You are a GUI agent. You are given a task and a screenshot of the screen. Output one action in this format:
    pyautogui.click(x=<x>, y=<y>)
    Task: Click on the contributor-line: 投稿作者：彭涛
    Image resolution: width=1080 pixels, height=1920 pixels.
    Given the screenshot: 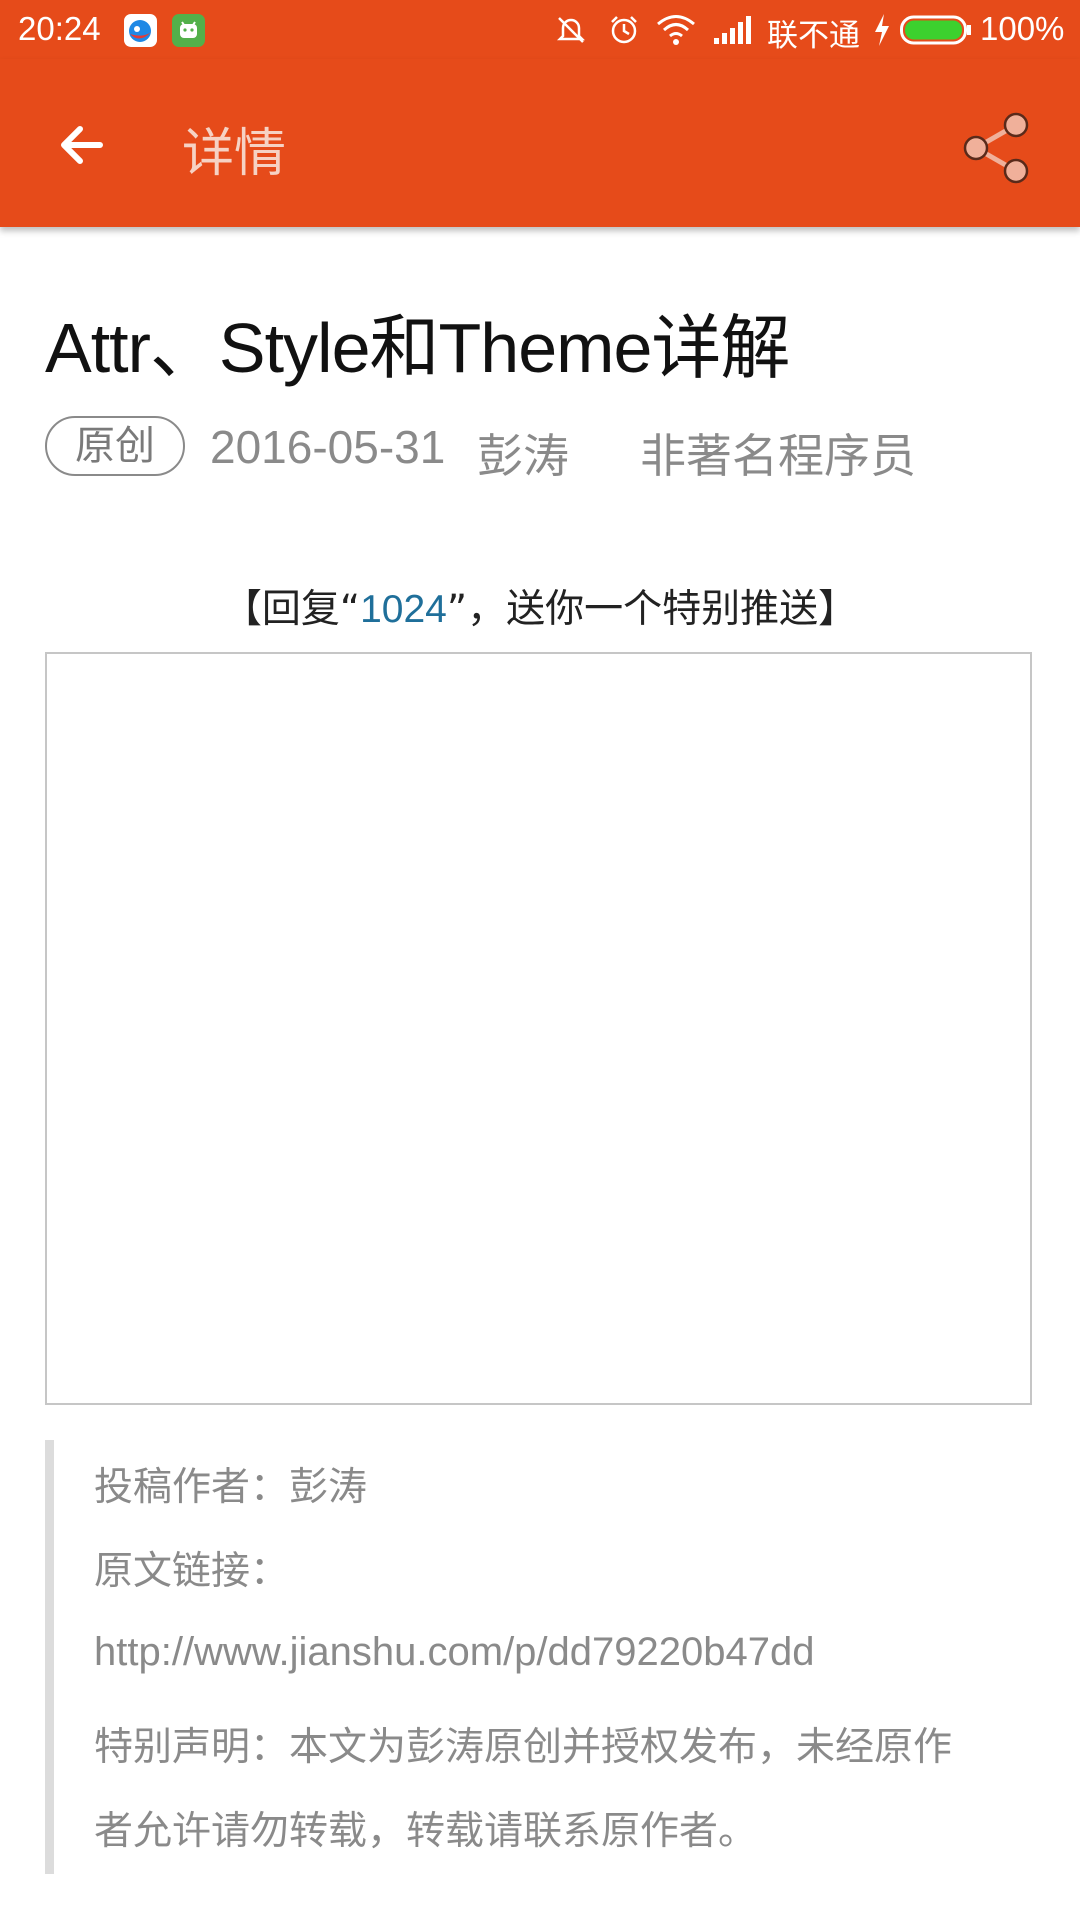 What is the action you would take?
    pyautogui.click(x=231, y=1487)
    